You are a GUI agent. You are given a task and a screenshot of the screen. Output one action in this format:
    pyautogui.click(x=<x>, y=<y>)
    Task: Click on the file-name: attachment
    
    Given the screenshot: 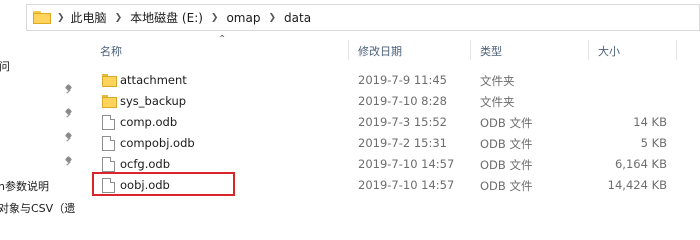 What is the action you would take?
    pyautogui.click(x=153, y=80)
    